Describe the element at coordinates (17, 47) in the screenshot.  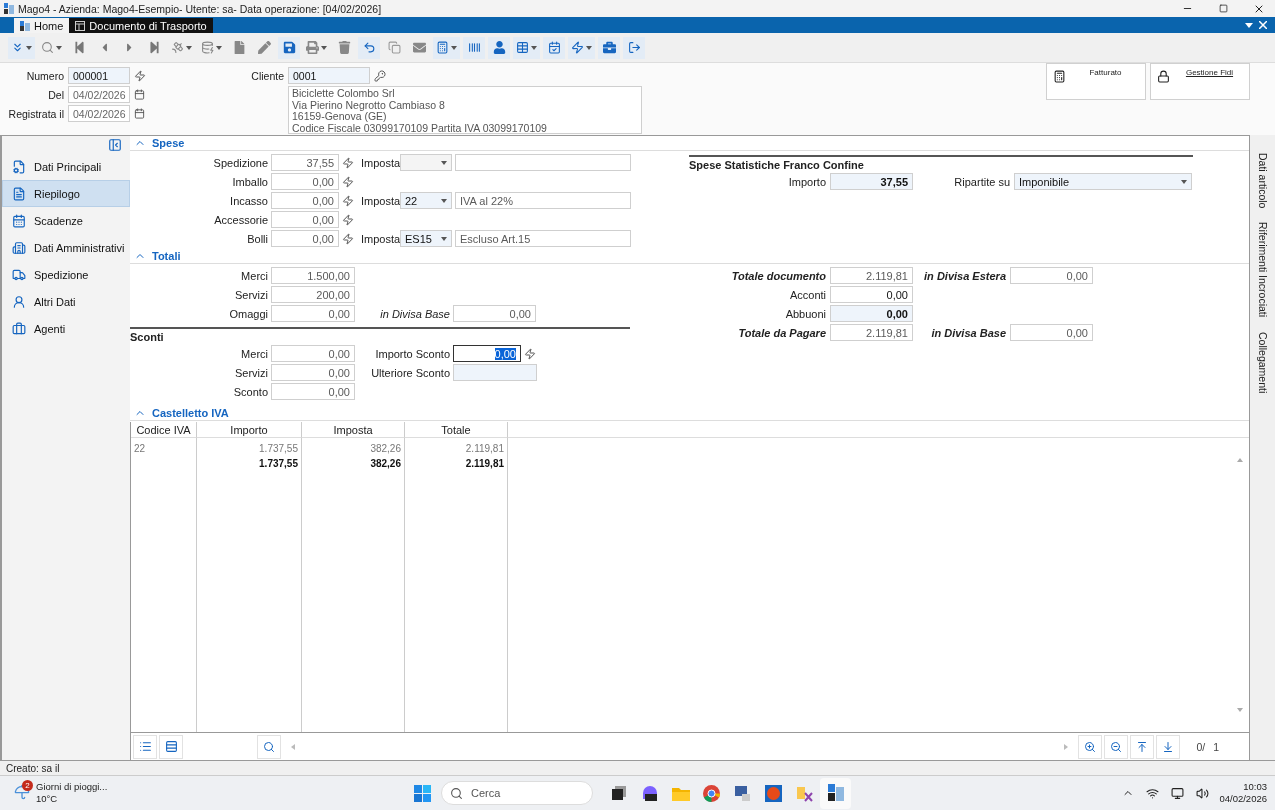
I see `expand-icon` at that location.